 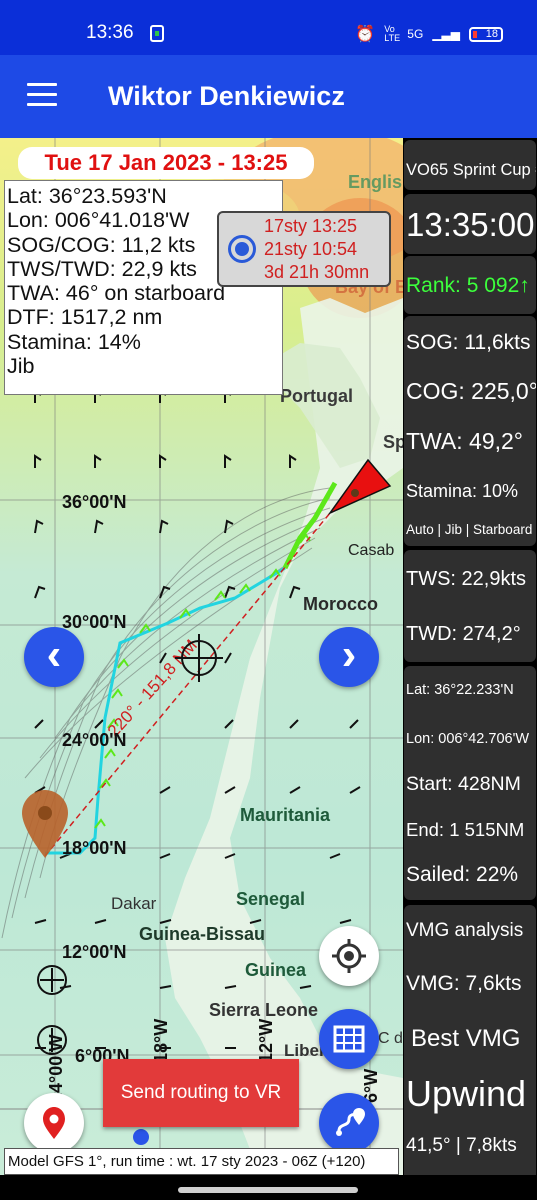 What do you see at coordinates (270, 899) in the screenshot?
I see `label-senegal: Senegal` at bounding box center [270, 899].